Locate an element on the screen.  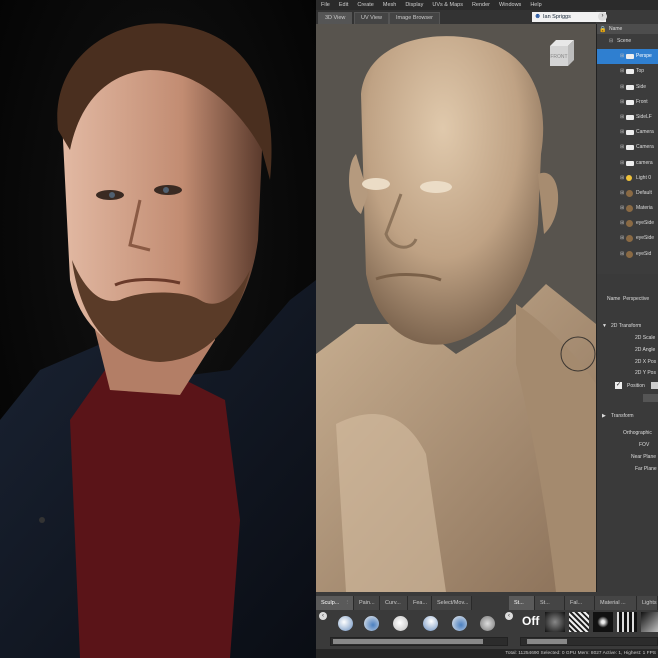
outliner-header: 🔒 Name is located at coordinates (627, 29).